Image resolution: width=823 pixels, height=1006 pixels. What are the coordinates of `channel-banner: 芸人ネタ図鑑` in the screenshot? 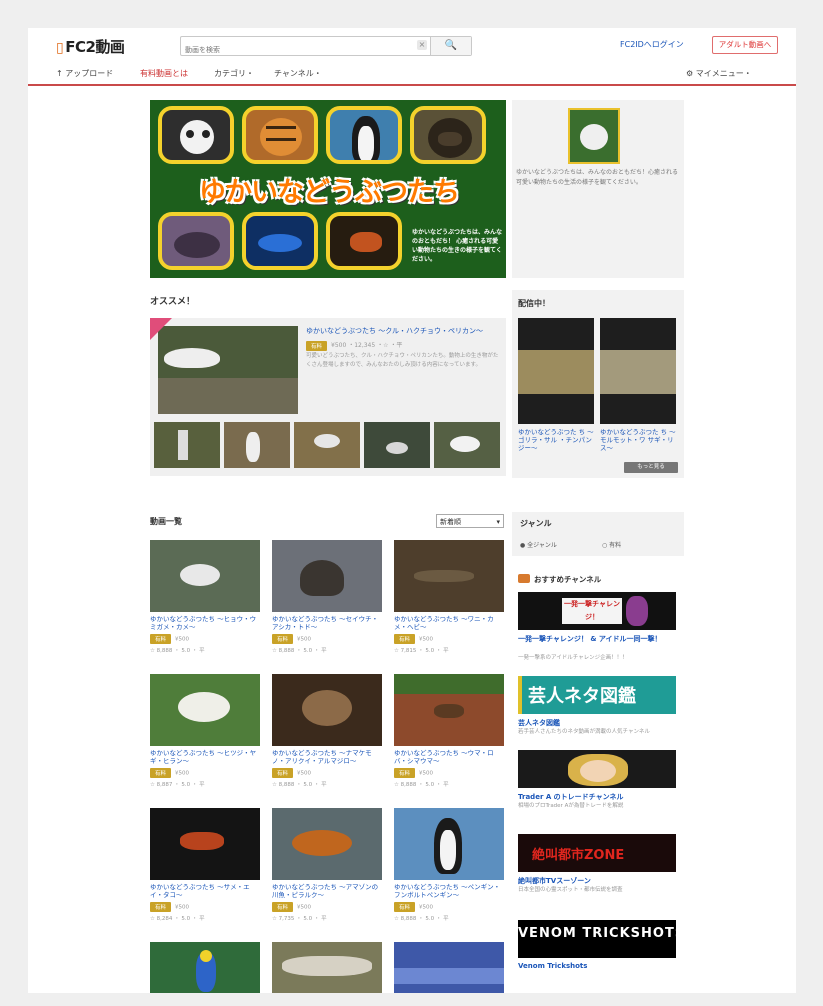 It's located at (597, 695).